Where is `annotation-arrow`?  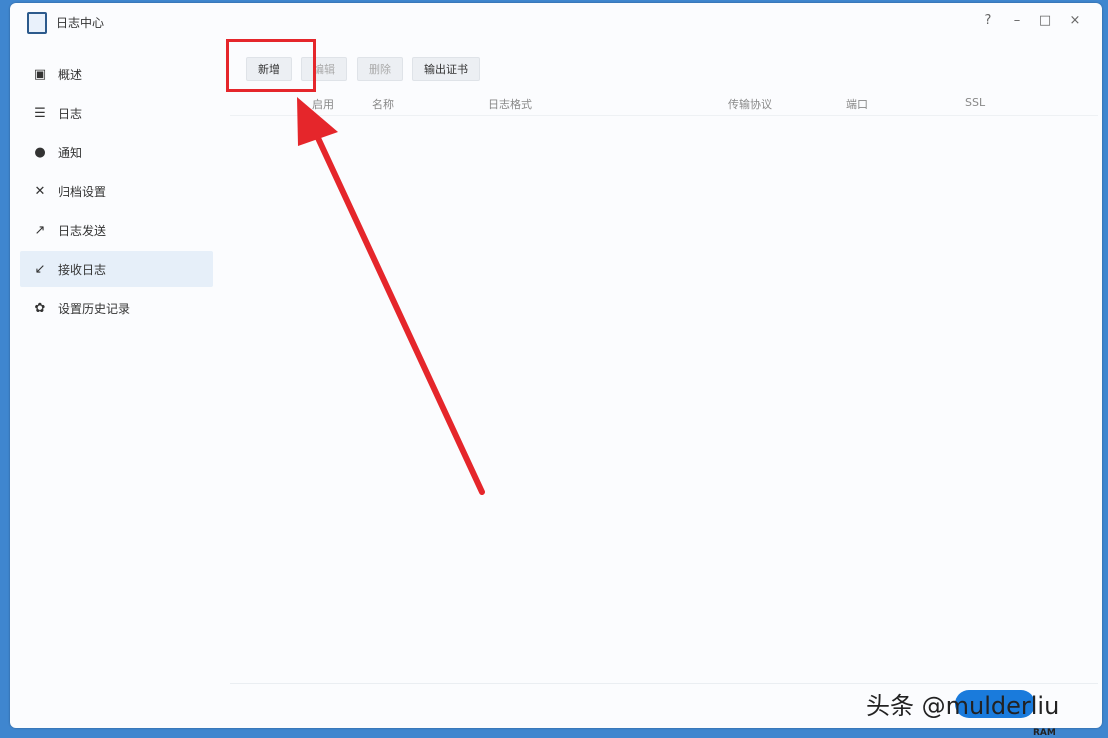 annotation-arrow is located at coordinates (391, 296).